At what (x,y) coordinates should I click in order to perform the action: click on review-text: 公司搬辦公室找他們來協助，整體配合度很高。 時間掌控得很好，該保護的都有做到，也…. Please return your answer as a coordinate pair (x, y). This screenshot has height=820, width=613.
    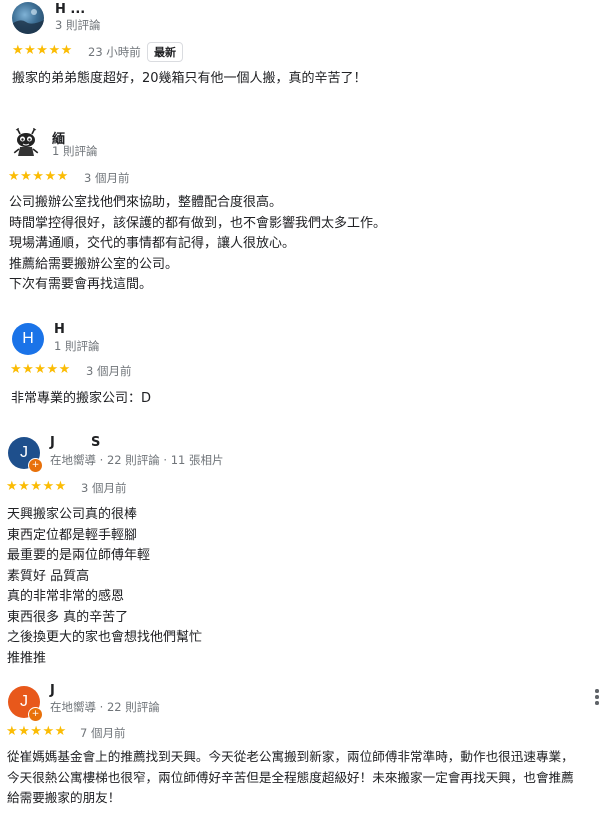
    Looking at the image, I should click on (197, 244).